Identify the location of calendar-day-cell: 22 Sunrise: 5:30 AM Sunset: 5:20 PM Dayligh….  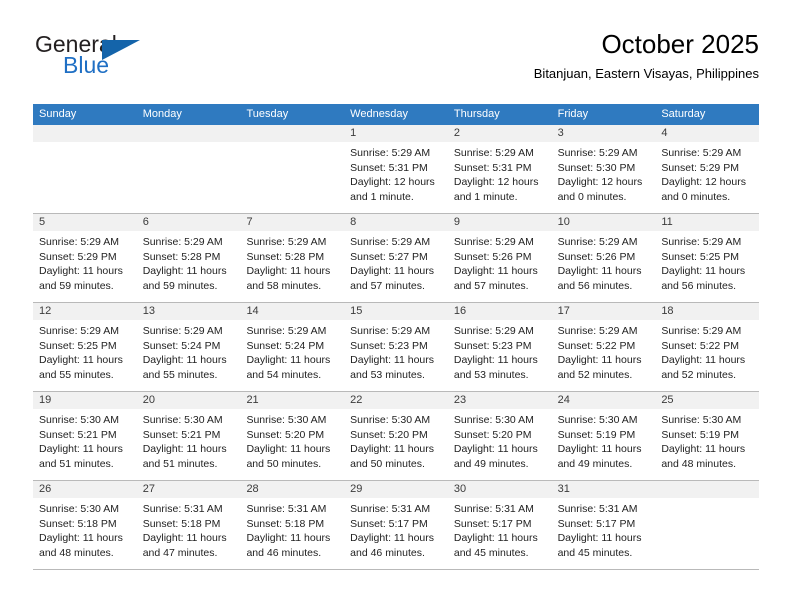
(396, 436).